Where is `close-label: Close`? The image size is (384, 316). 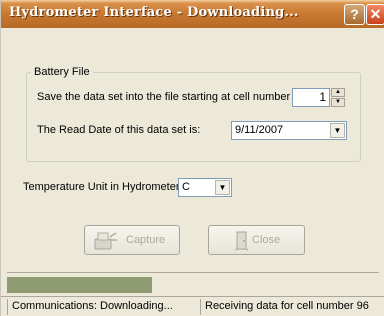
close-label: Close is located at coordinates (266, 240).